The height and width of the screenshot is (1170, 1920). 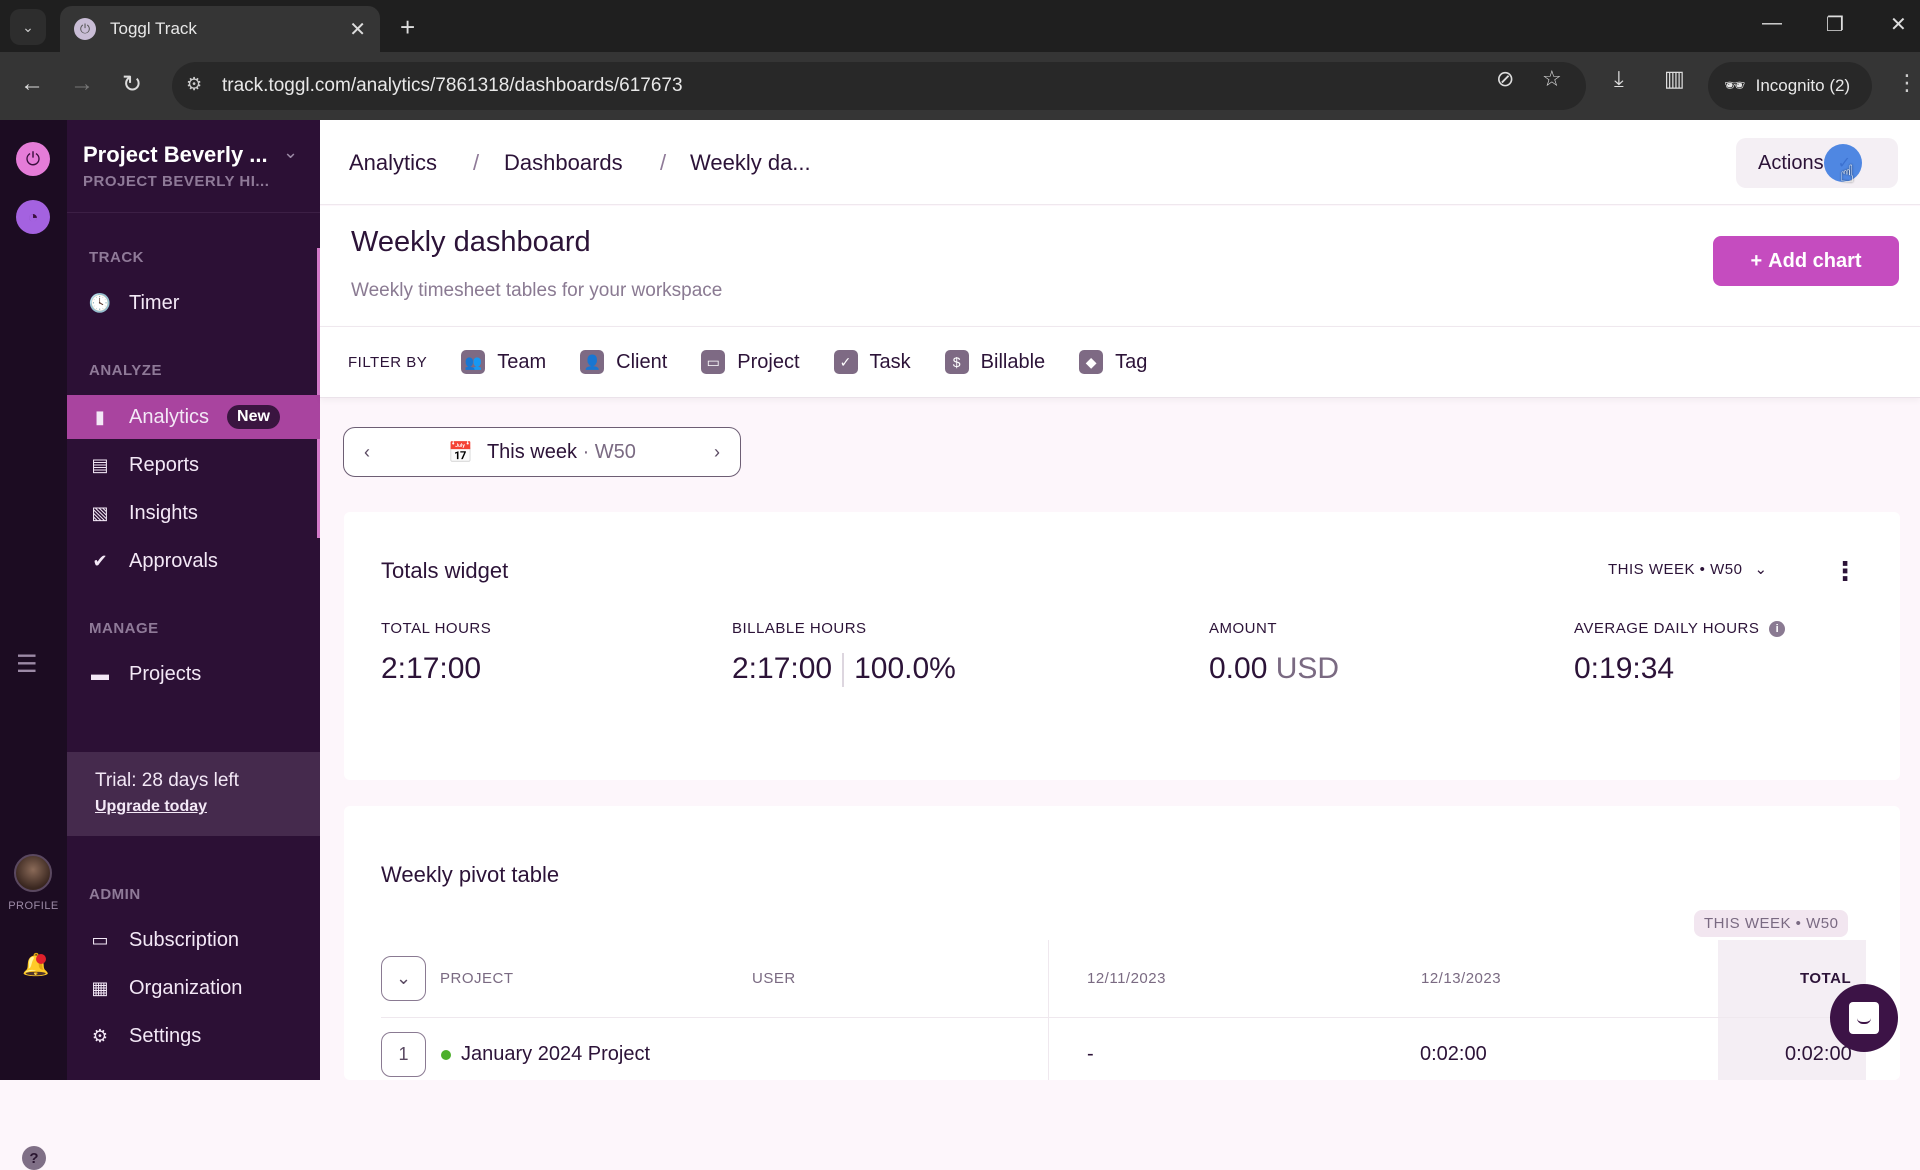 I want to click on browser-tab: ⏻ Toggl Track ✕, so click(x=220, y=29).